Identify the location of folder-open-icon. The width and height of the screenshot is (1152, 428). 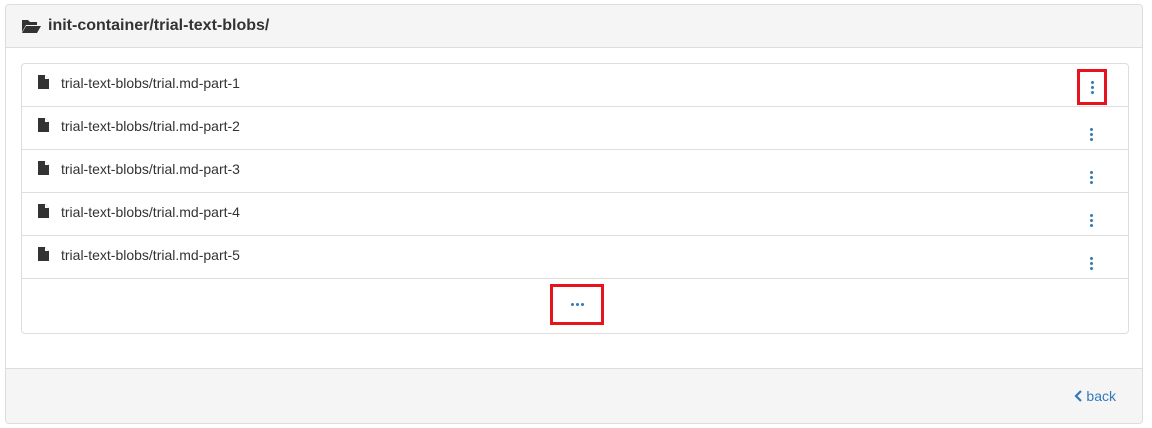
(31, 26).